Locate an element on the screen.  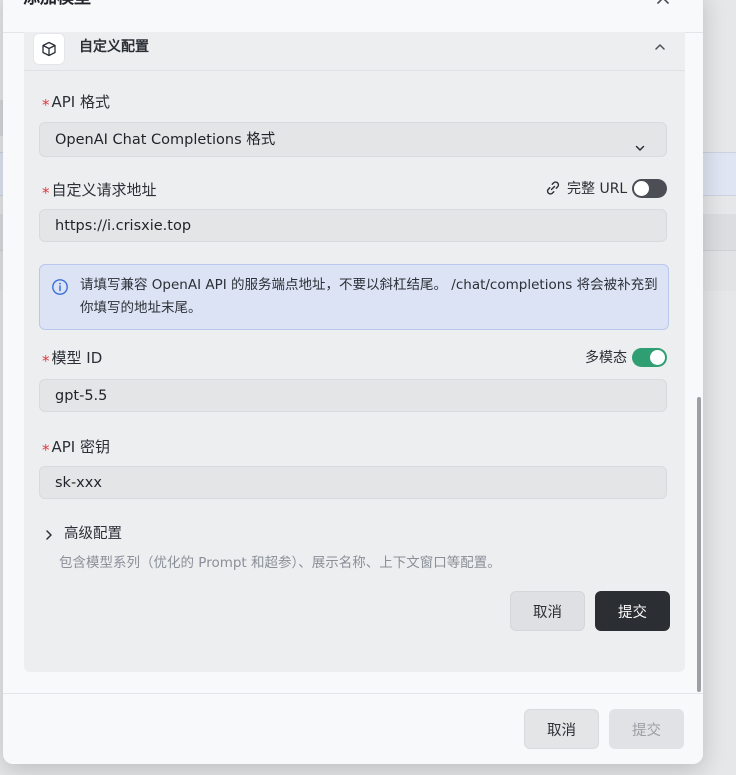
chevron-down-icon is located at coordinates (640, 142).